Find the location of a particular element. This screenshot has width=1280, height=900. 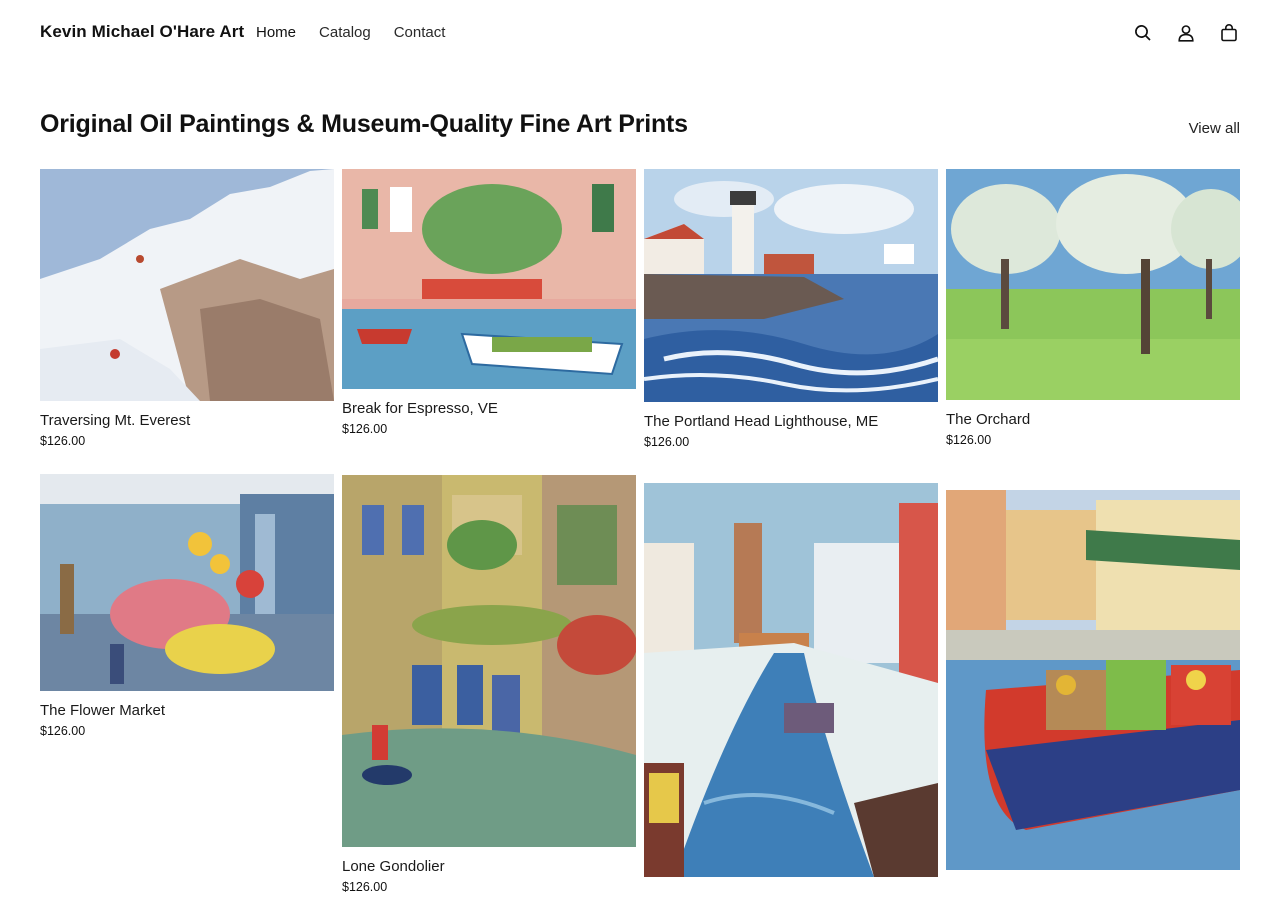

cart-icon is located at coordinates (1229, 33).